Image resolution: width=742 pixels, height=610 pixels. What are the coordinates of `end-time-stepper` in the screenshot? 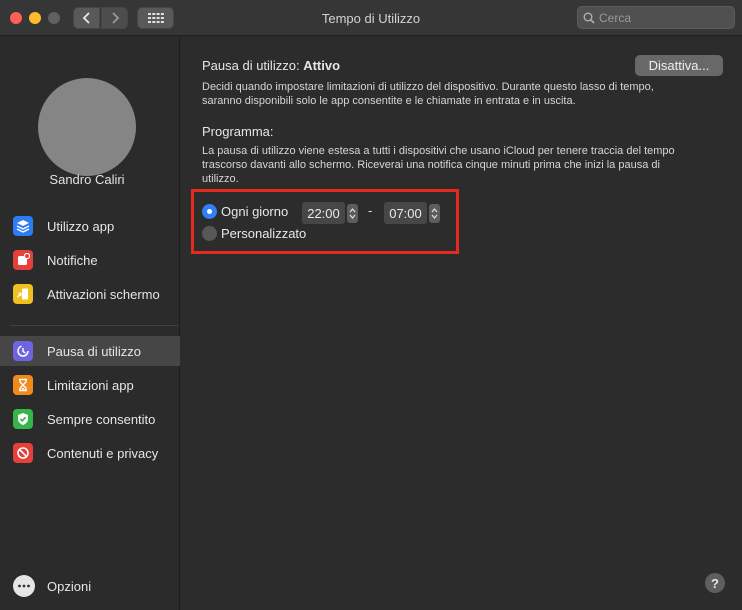 It's located at (434, 213).